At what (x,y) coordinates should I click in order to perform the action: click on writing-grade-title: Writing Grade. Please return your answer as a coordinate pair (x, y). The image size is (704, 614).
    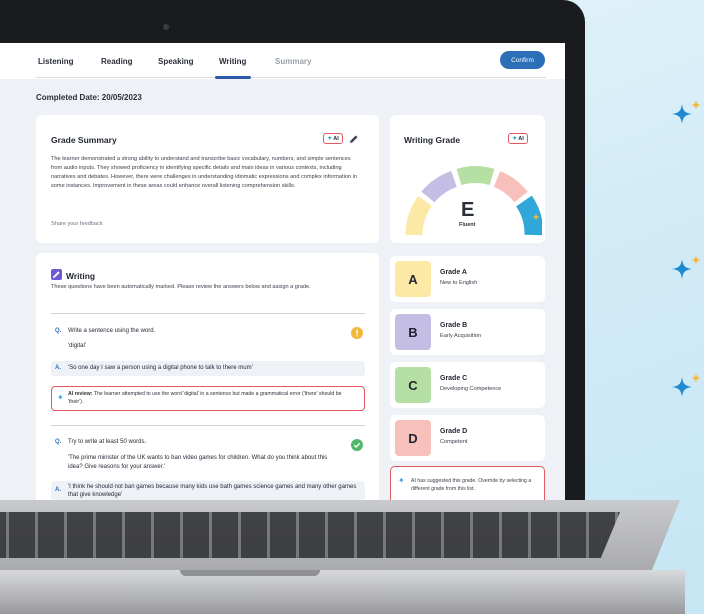
    Looking at the image, I should click on (432, 140).